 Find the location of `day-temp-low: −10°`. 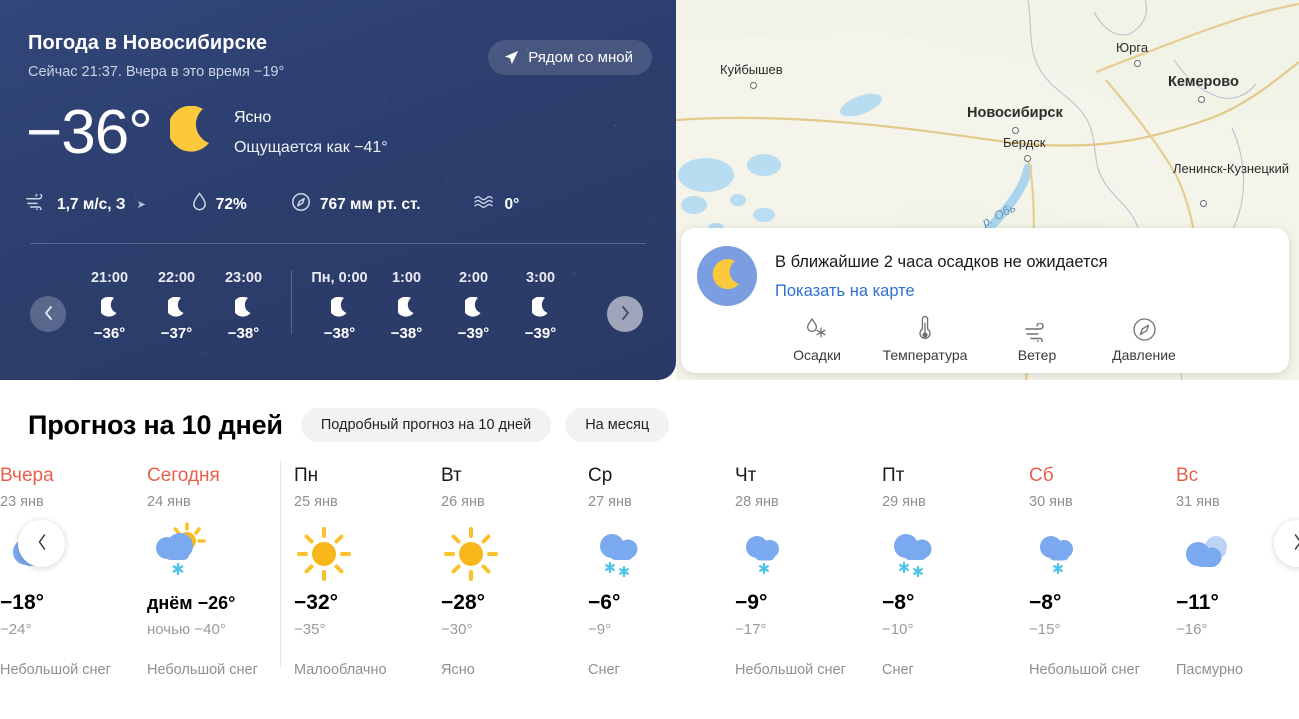

day-temp-low: −10° is located at coordinates (898, 629).